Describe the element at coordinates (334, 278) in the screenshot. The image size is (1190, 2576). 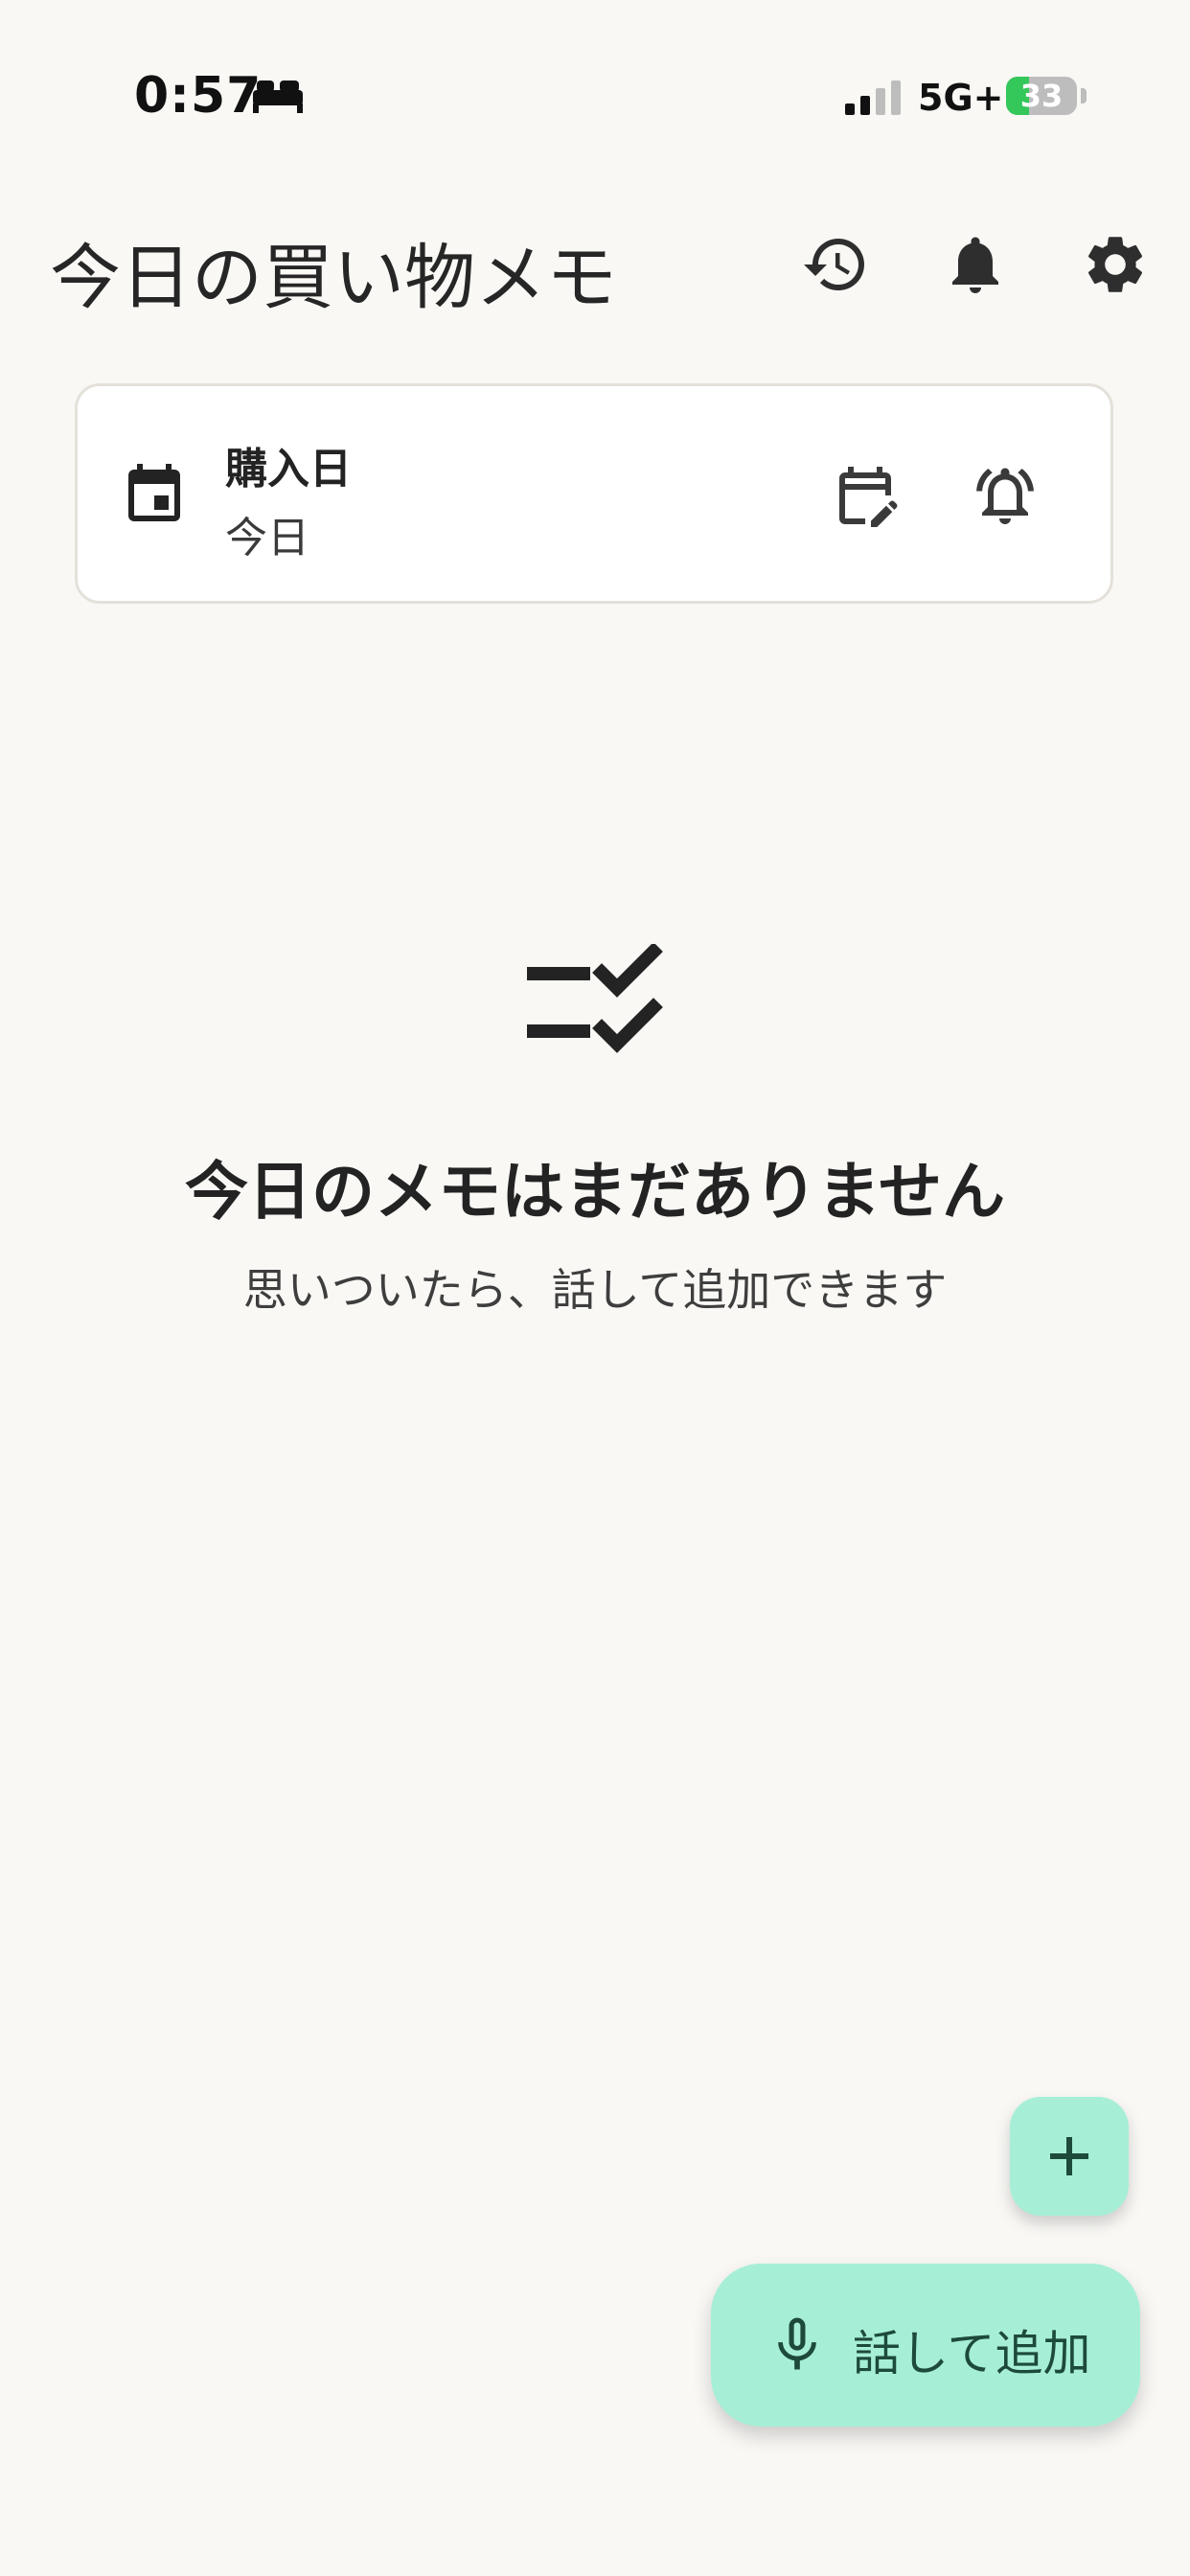
I see `page-title: 今日の買い物メモ` at that location.